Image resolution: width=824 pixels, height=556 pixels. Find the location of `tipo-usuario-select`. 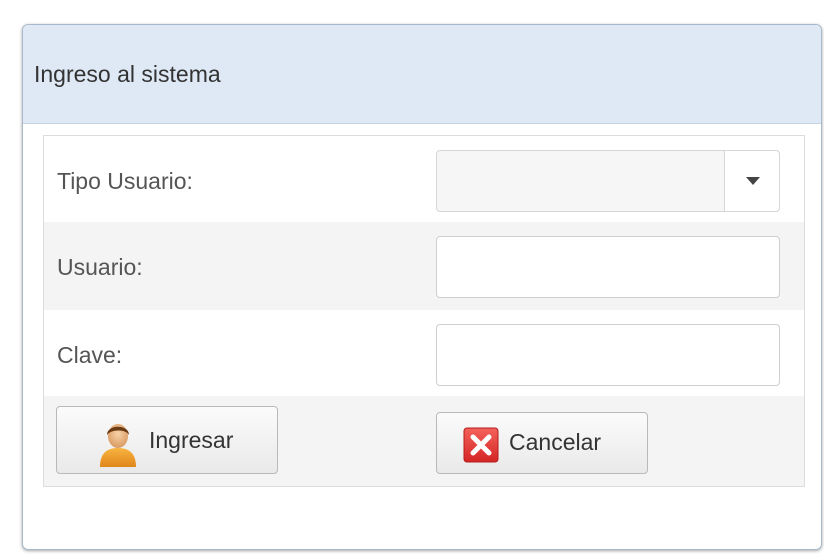

tipo-usuario-select is located at coordinates (608, 181).